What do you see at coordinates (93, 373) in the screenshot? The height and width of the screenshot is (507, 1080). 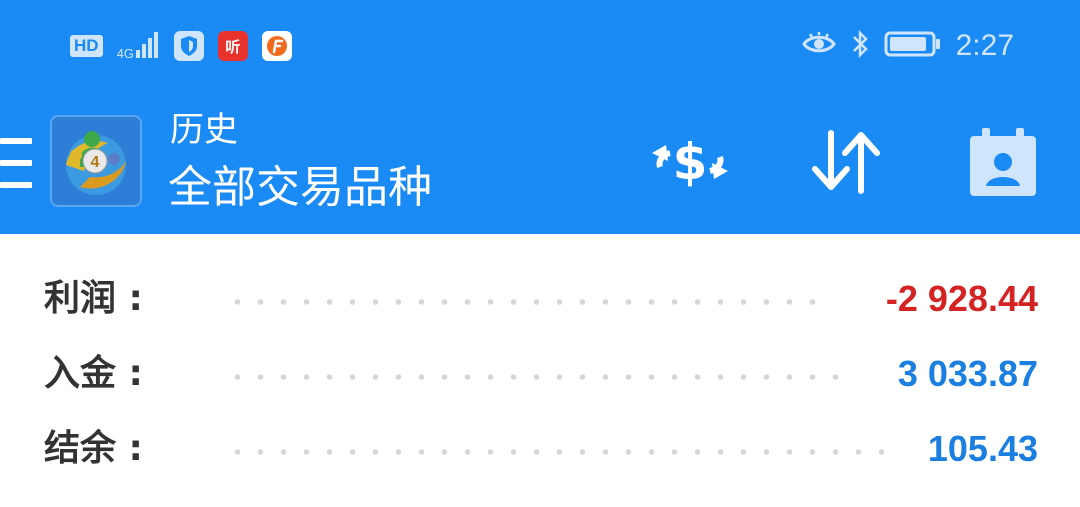 I see `deposit-label: 入金 :` at bounding box center [93, 373].